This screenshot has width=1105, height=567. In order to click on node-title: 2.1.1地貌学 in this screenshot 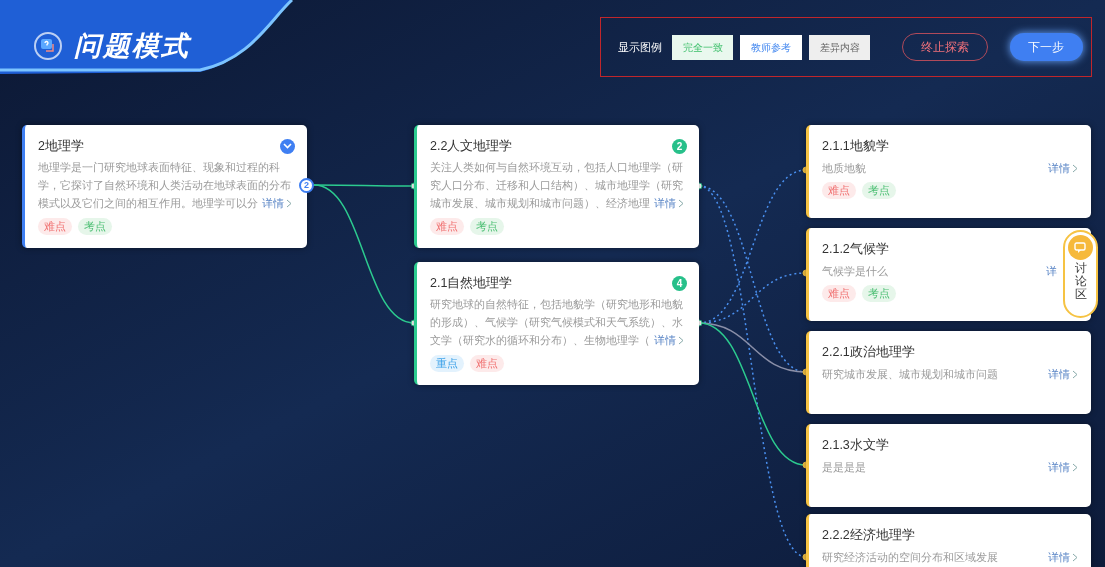, I will do `click(856, 146)`.